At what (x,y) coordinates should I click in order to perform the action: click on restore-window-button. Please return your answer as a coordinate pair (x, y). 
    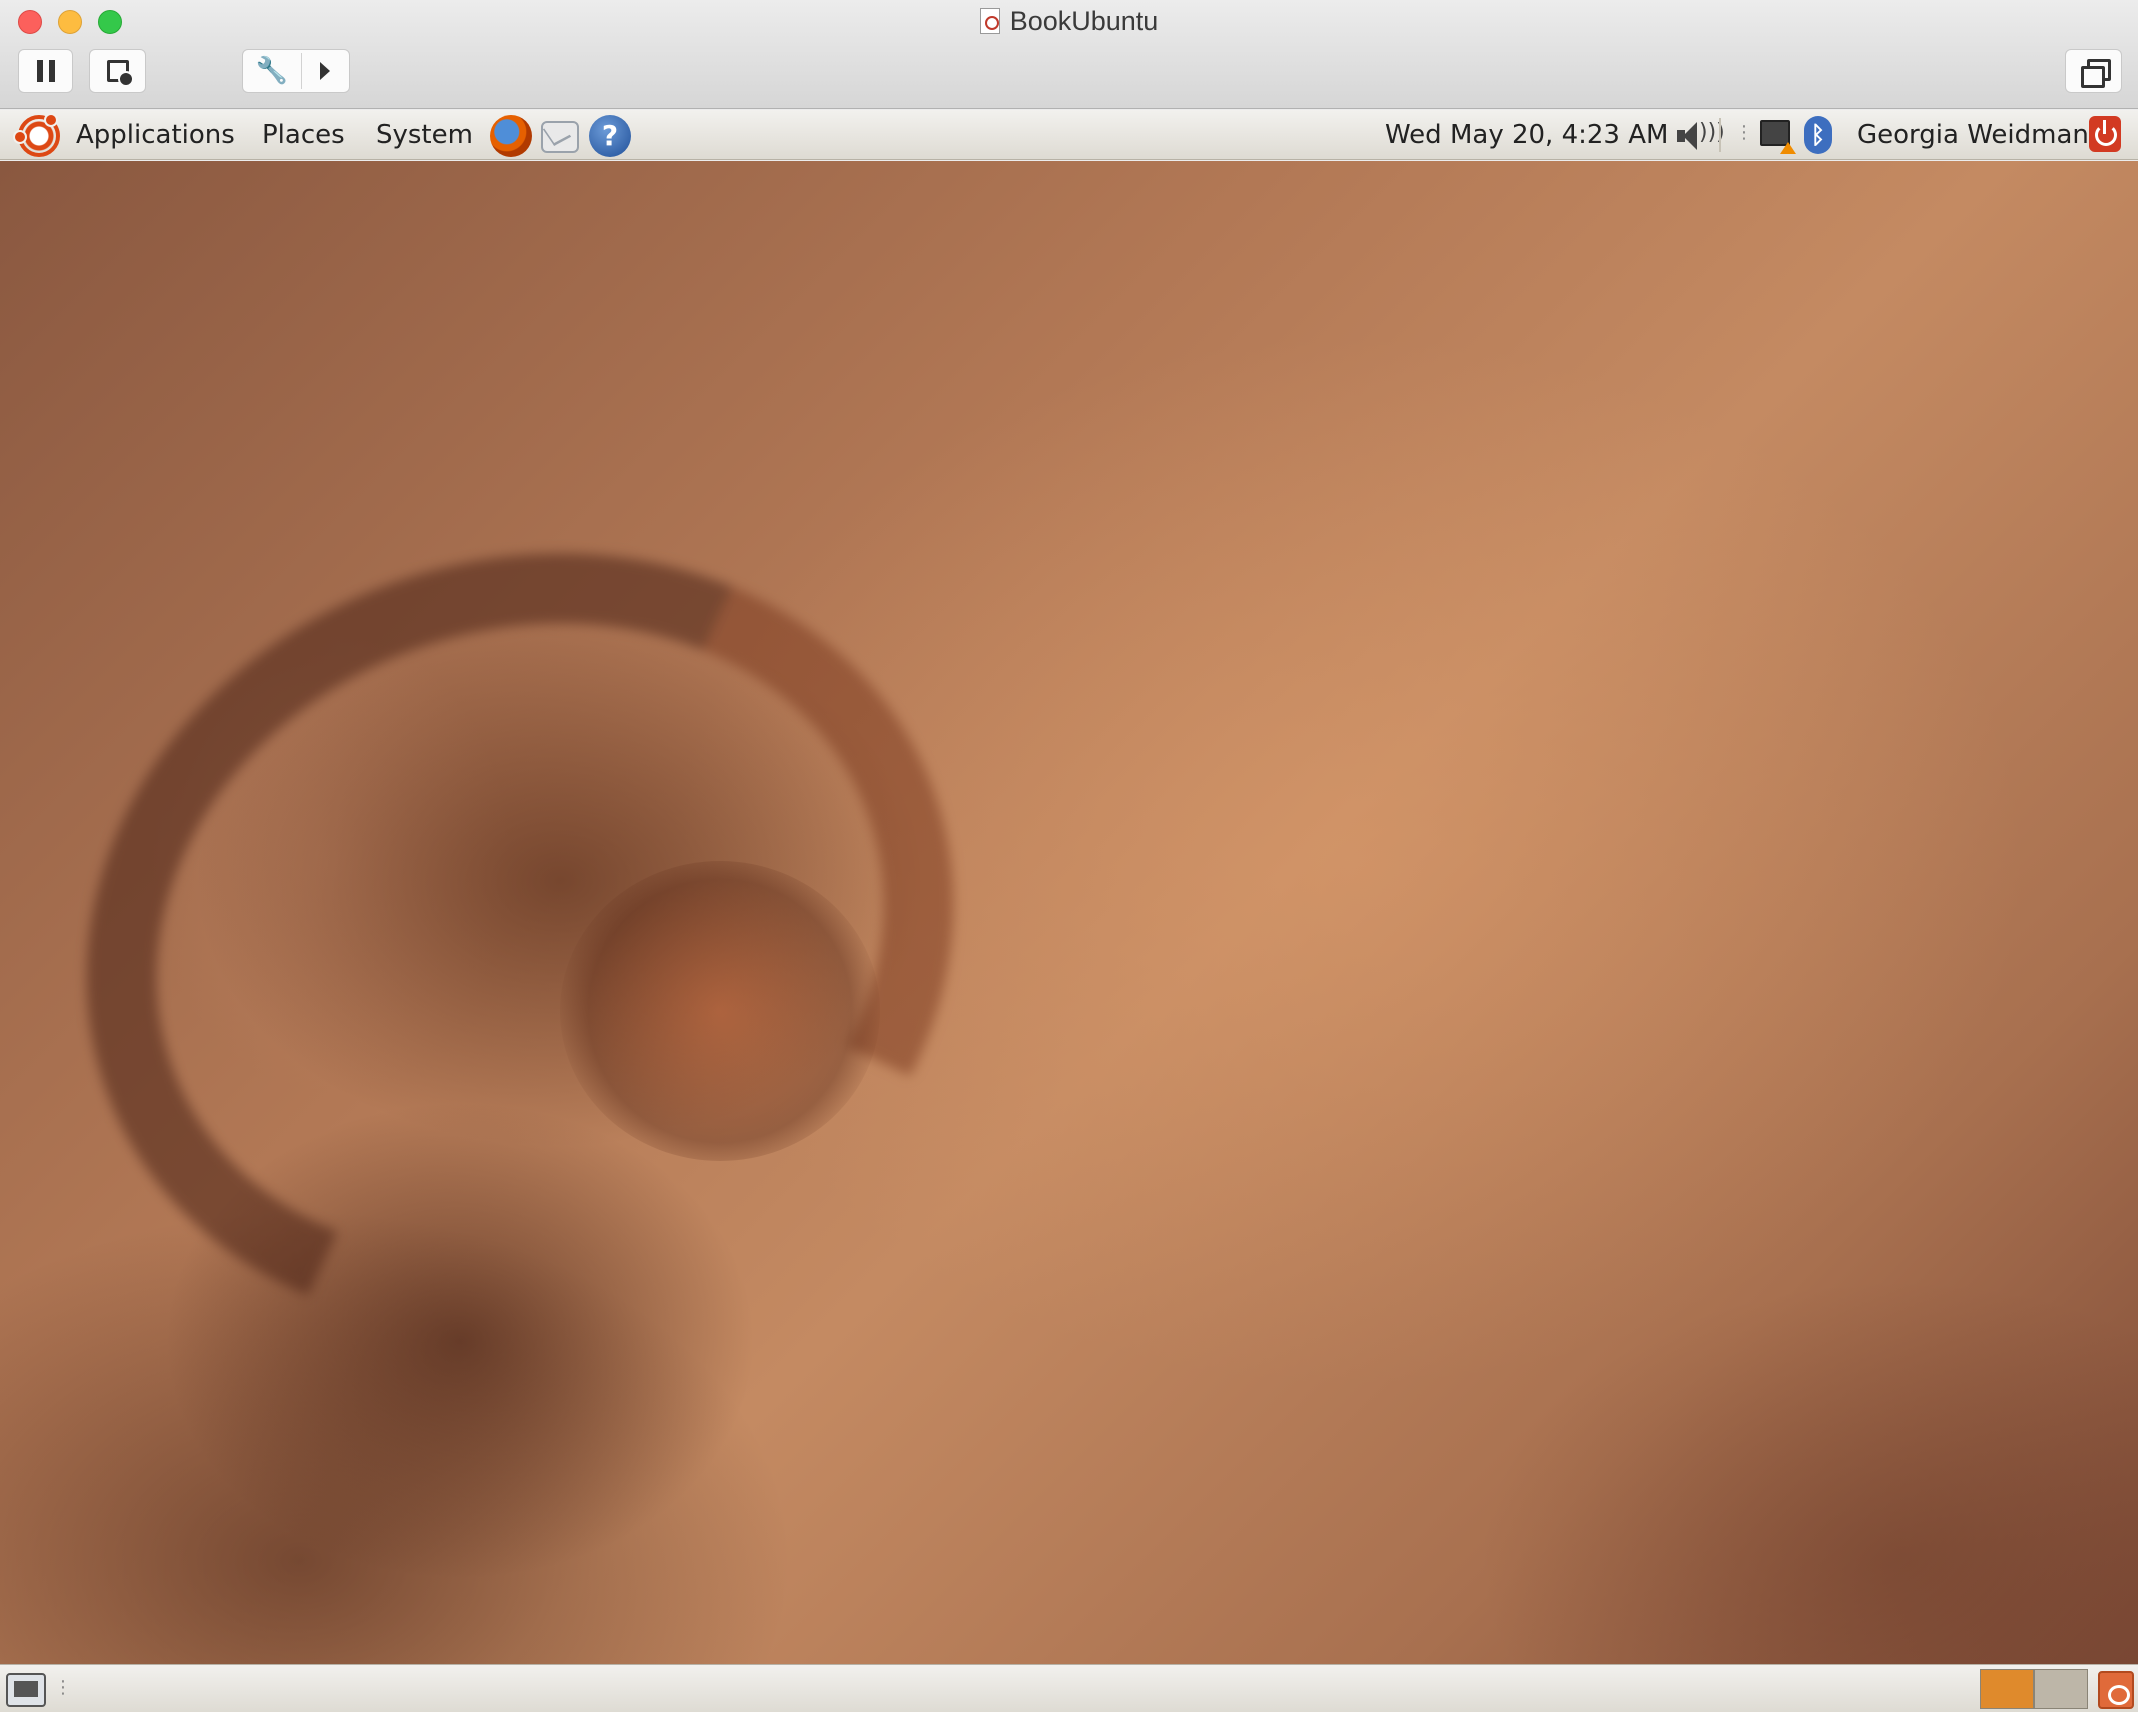
    Looking at the image, I should click on (2093, 71).